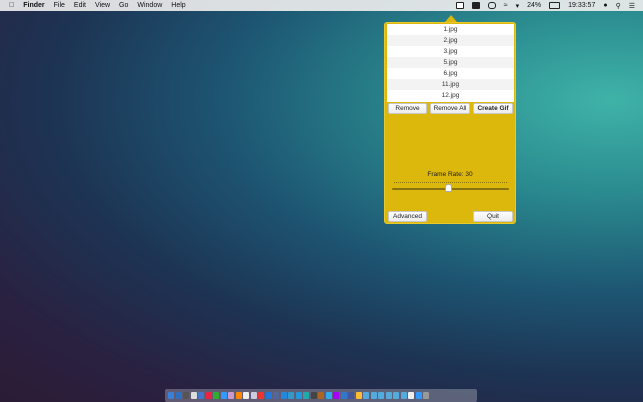 Image resolution: width=643 pixels, height=402 pixels. What do you see at coordinates (451, 18) in the screenshot?
I see `popover-arrow` at bounding box center [451, 18].